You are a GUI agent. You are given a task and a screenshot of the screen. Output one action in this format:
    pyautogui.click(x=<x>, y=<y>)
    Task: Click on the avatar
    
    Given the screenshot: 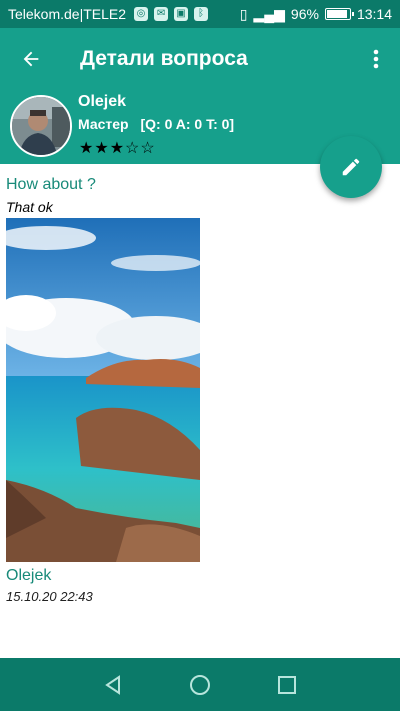 What is the action you would take?
    pyautogui.click(x=41, y=126)
    